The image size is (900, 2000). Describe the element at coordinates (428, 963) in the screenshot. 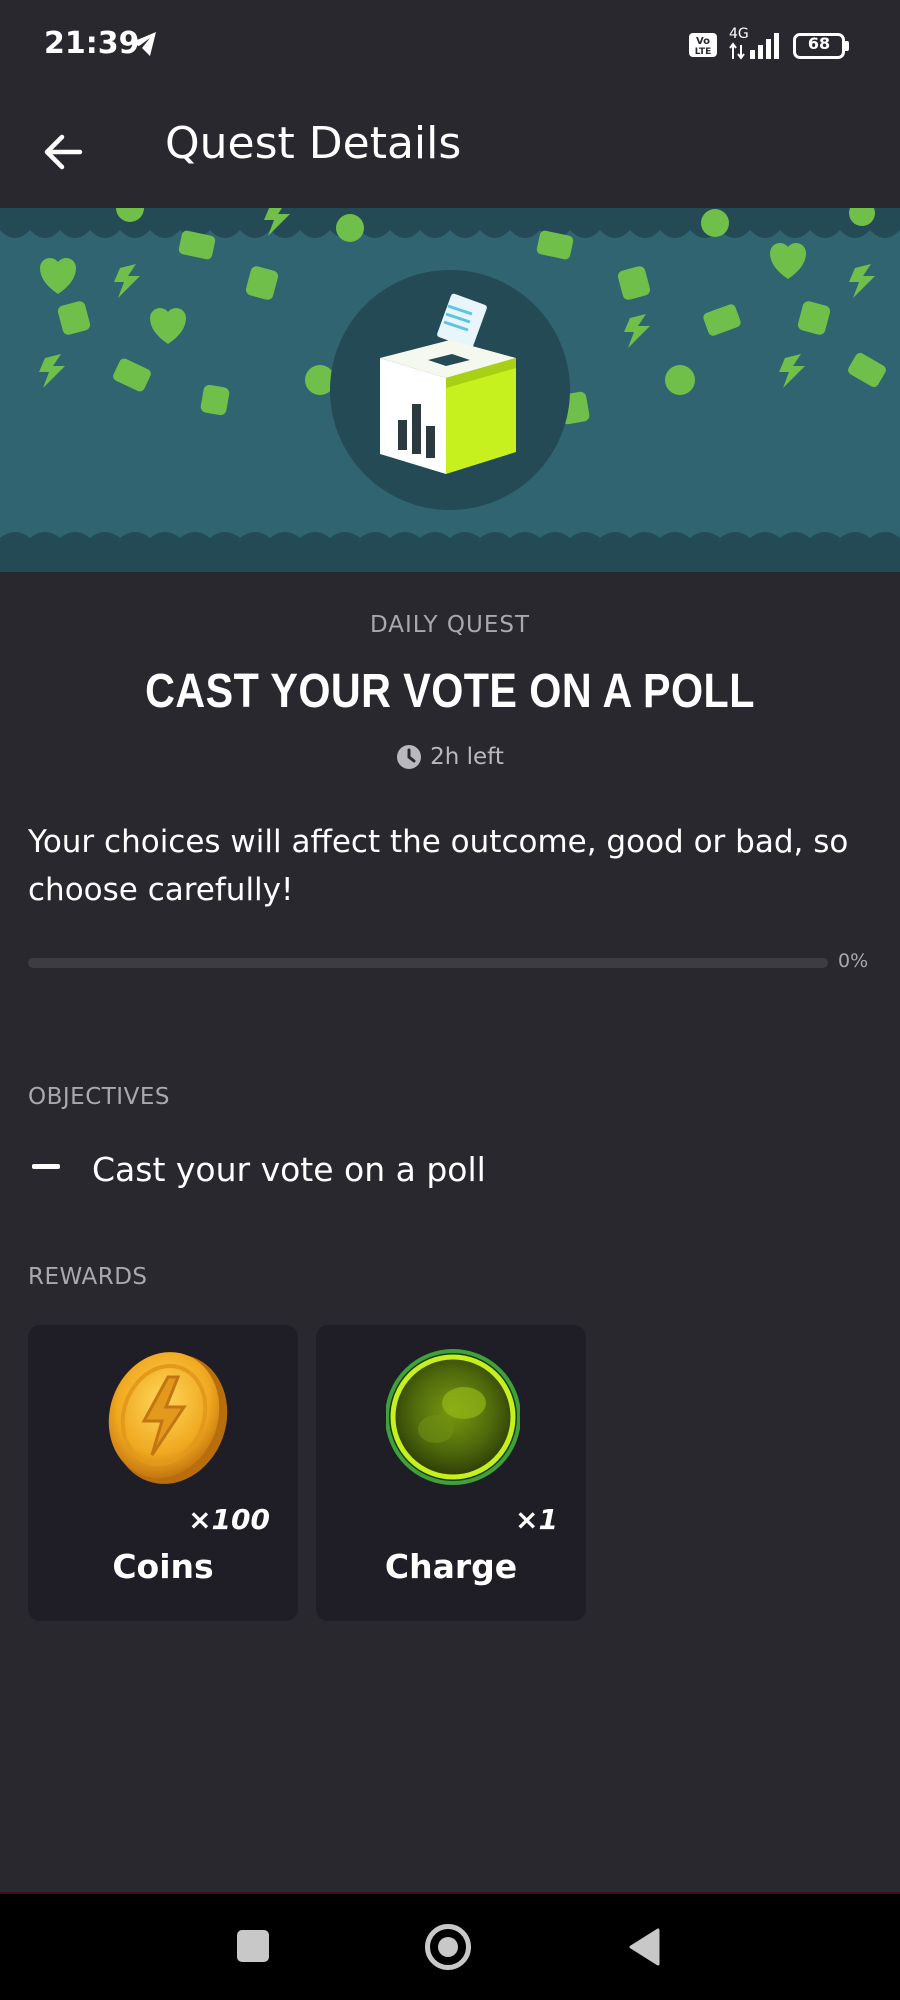

I see `progress-bar` at that location.